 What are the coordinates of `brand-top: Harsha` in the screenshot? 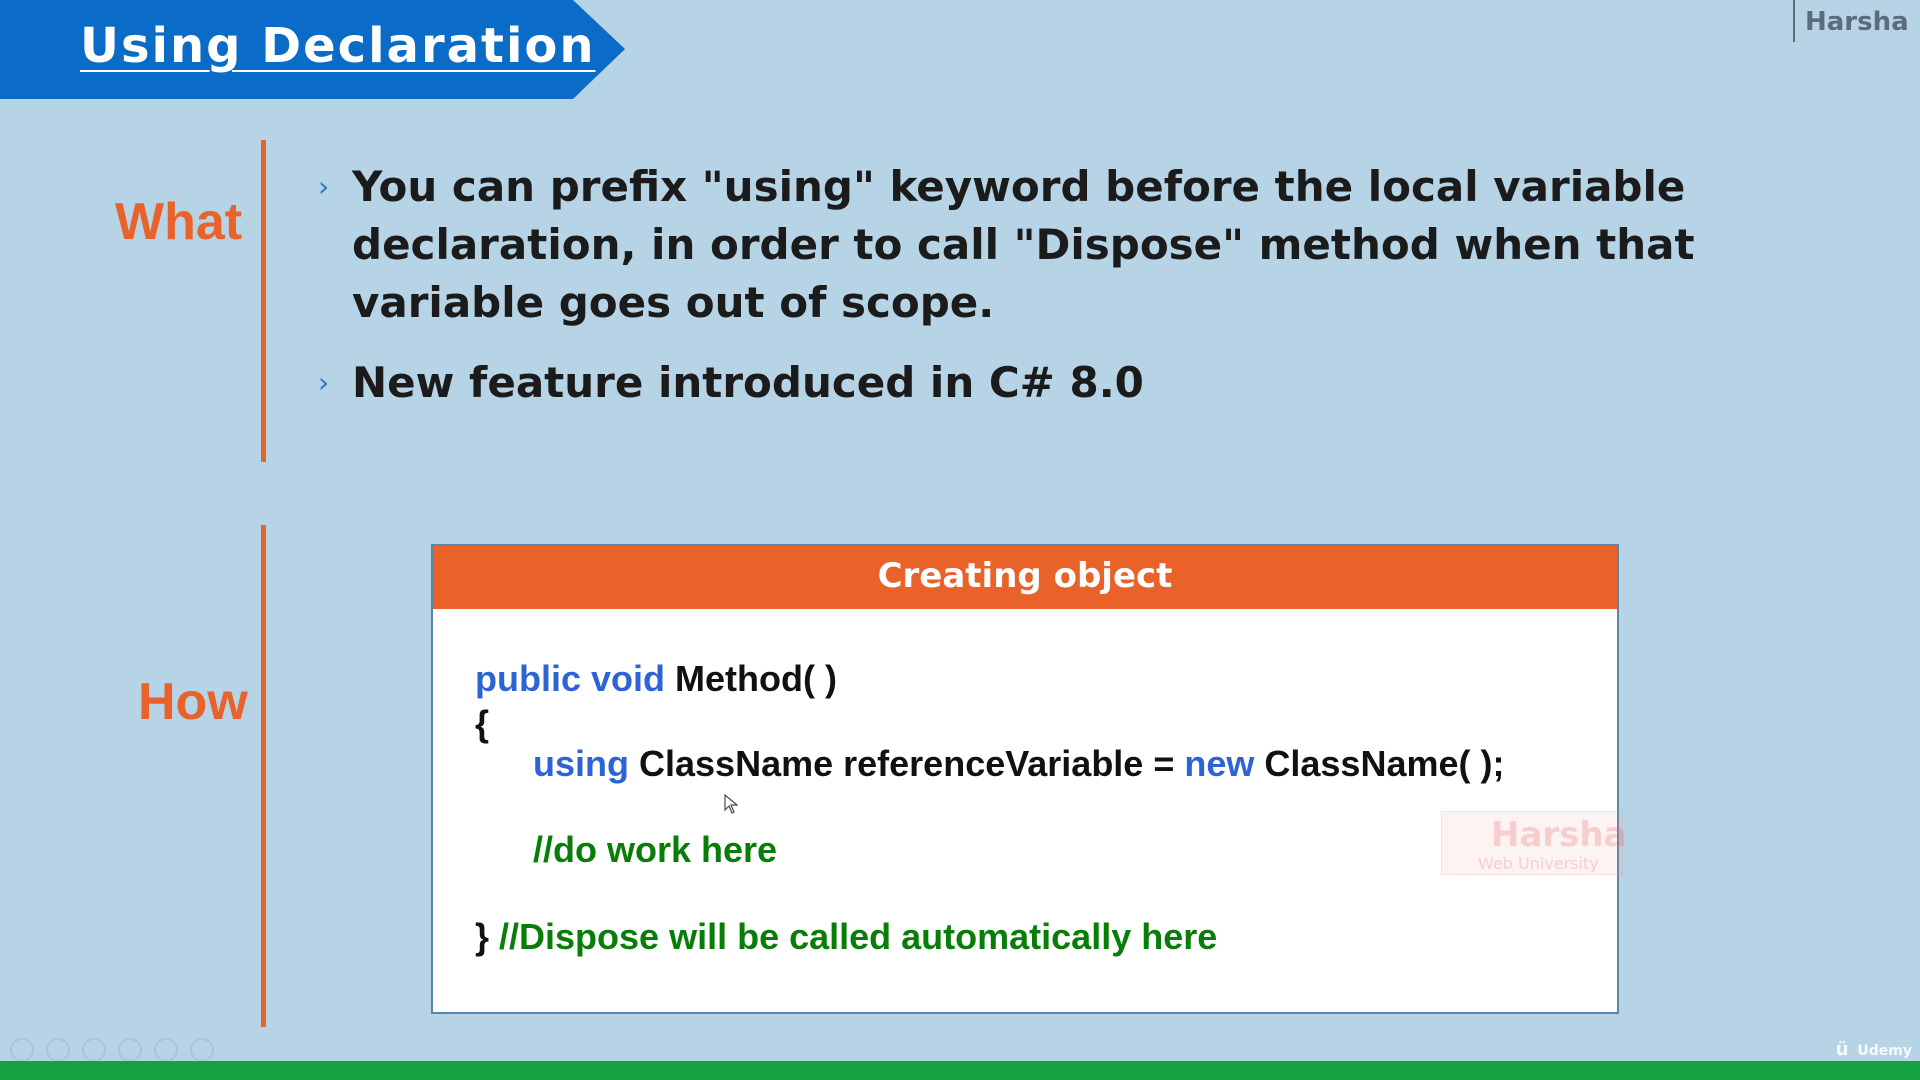 It's located at (1856, 21).